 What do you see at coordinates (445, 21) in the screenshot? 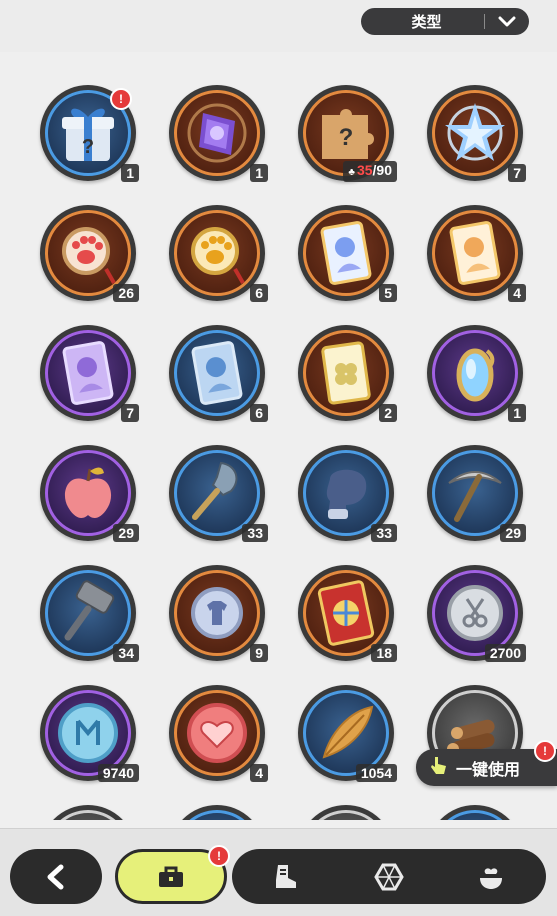
I see `type-filter-dropdown: 类型` at bounding box center [445, 21].